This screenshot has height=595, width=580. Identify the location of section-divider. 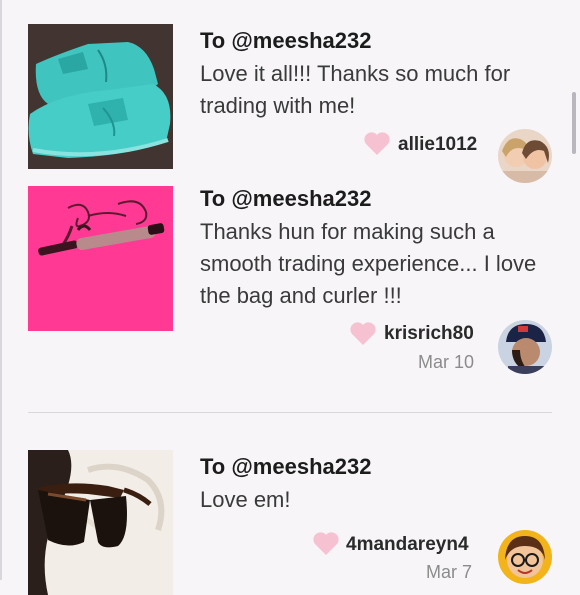
(290, 412).